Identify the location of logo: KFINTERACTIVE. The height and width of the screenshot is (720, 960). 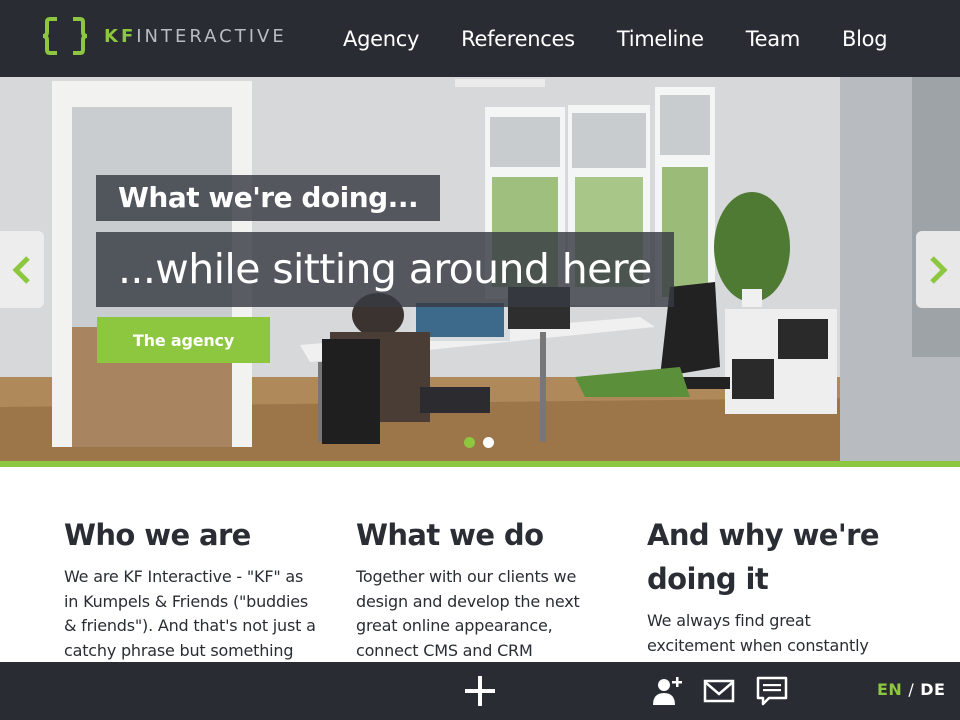
(164, 36).